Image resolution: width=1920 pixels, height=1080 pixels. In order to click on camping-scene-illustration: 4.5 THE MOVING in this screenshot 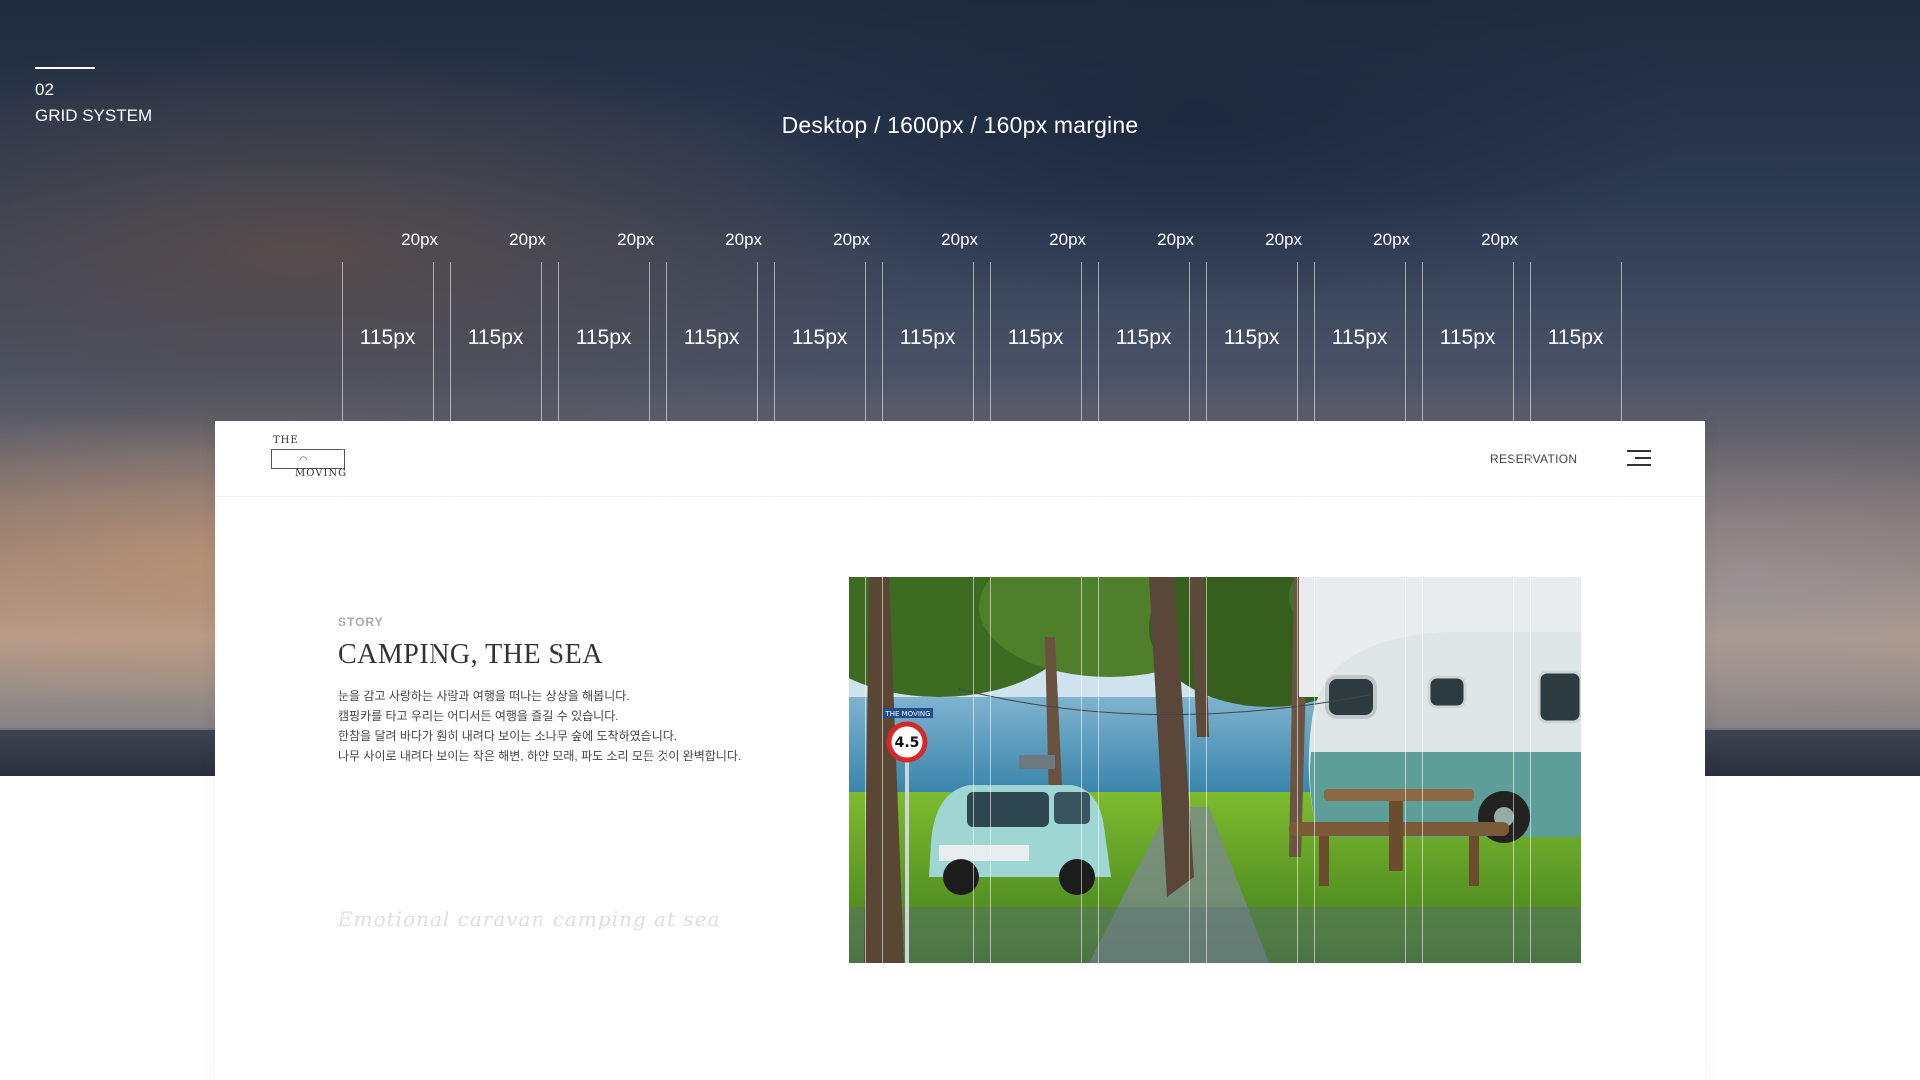, I will do `click(1215, 770)`.